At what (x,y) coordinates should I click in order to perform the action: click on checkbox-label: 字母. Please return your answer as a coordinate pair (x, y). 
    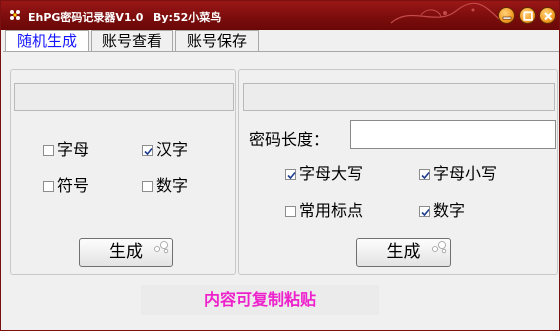
    Looking at the image, I should click on (73, 149).